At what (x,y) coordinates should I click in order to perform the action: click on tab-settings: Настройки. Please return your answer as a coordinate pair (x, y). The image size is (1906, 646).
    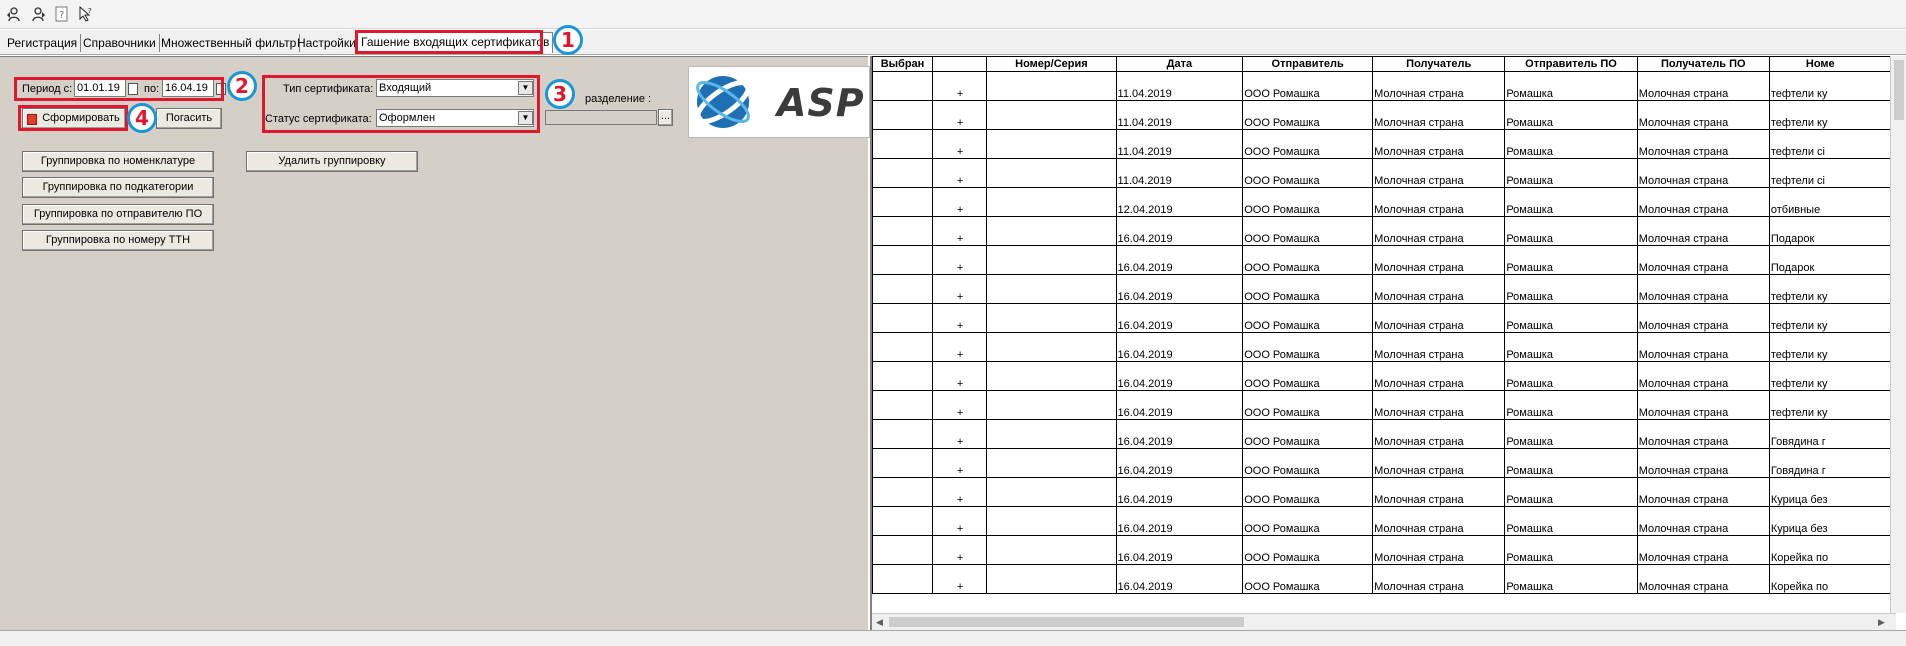
    Looking at the image, I should click on (327, 43).